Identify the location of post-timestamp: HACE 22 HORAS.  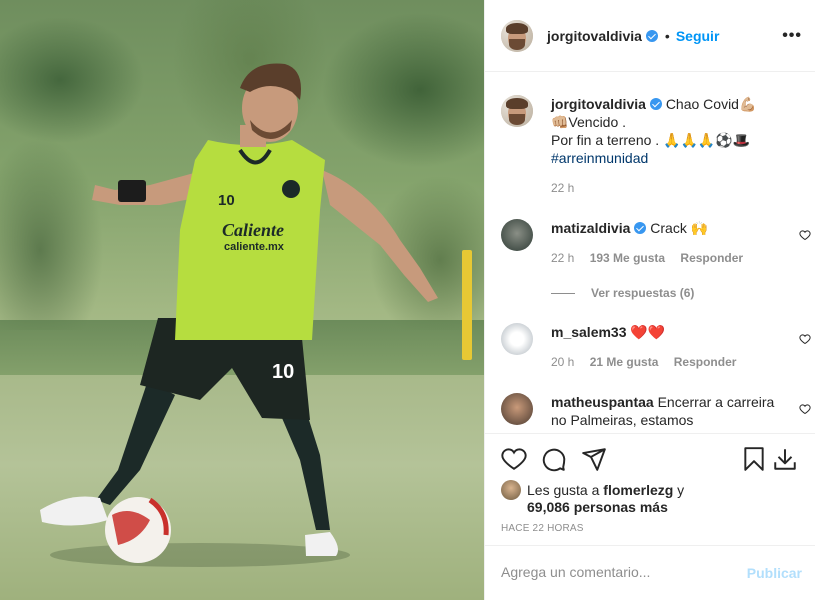
(542, 528).